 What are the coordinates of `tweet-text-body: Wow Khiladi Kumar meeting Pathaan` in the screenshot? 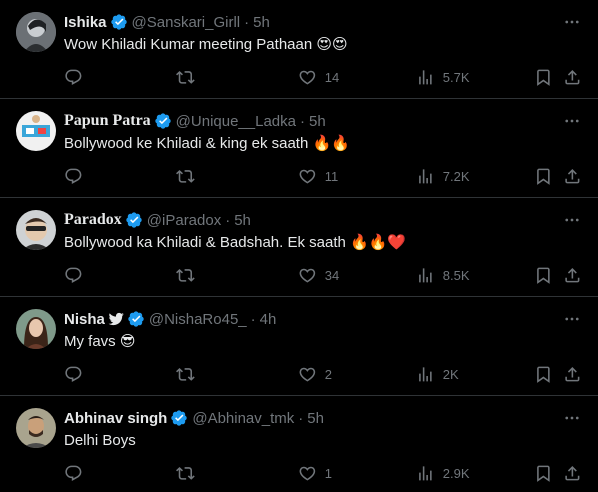 It's located at (188, 44).